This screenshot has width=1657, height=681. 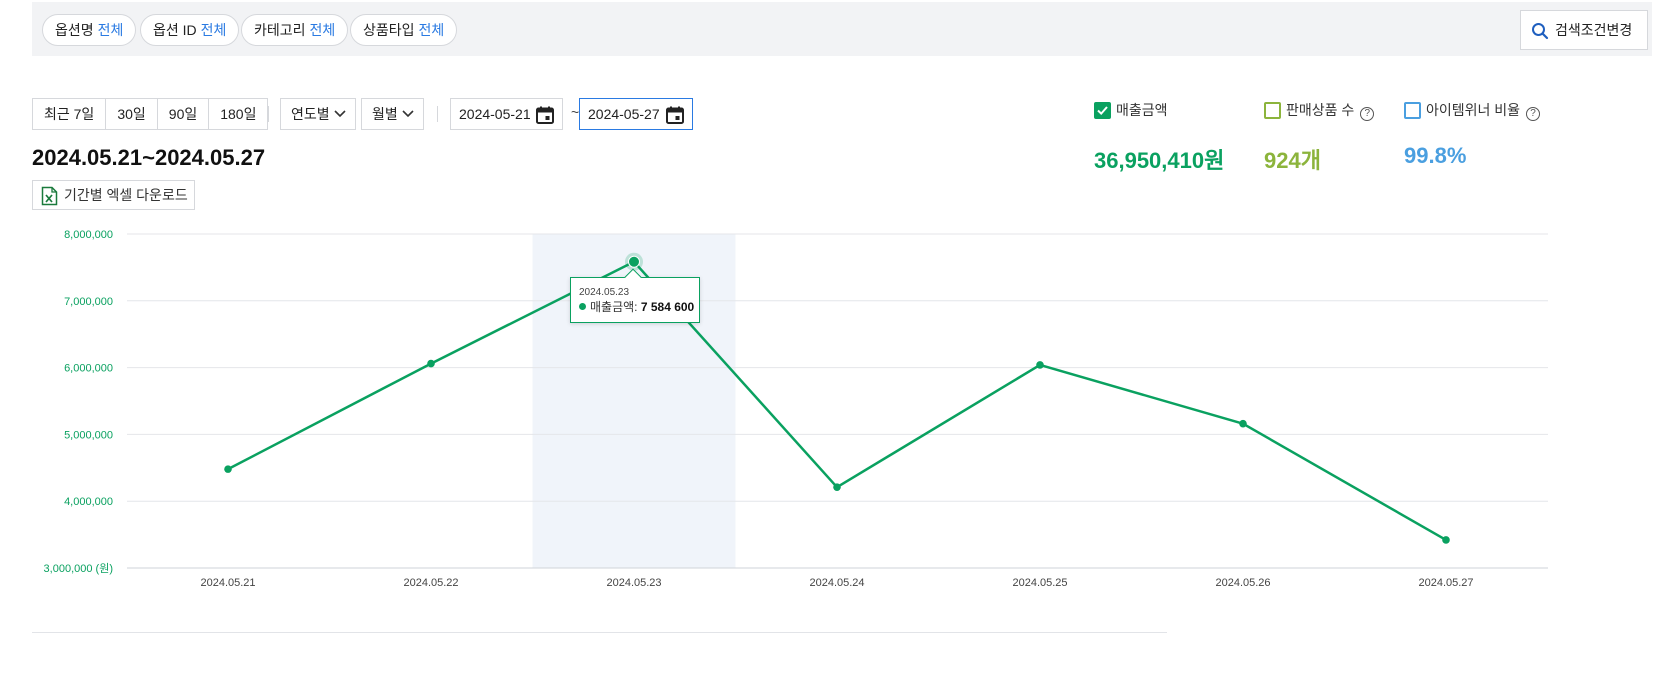 I want to click on y-tick-label: 8,000,000, so click(x=88, y=235).